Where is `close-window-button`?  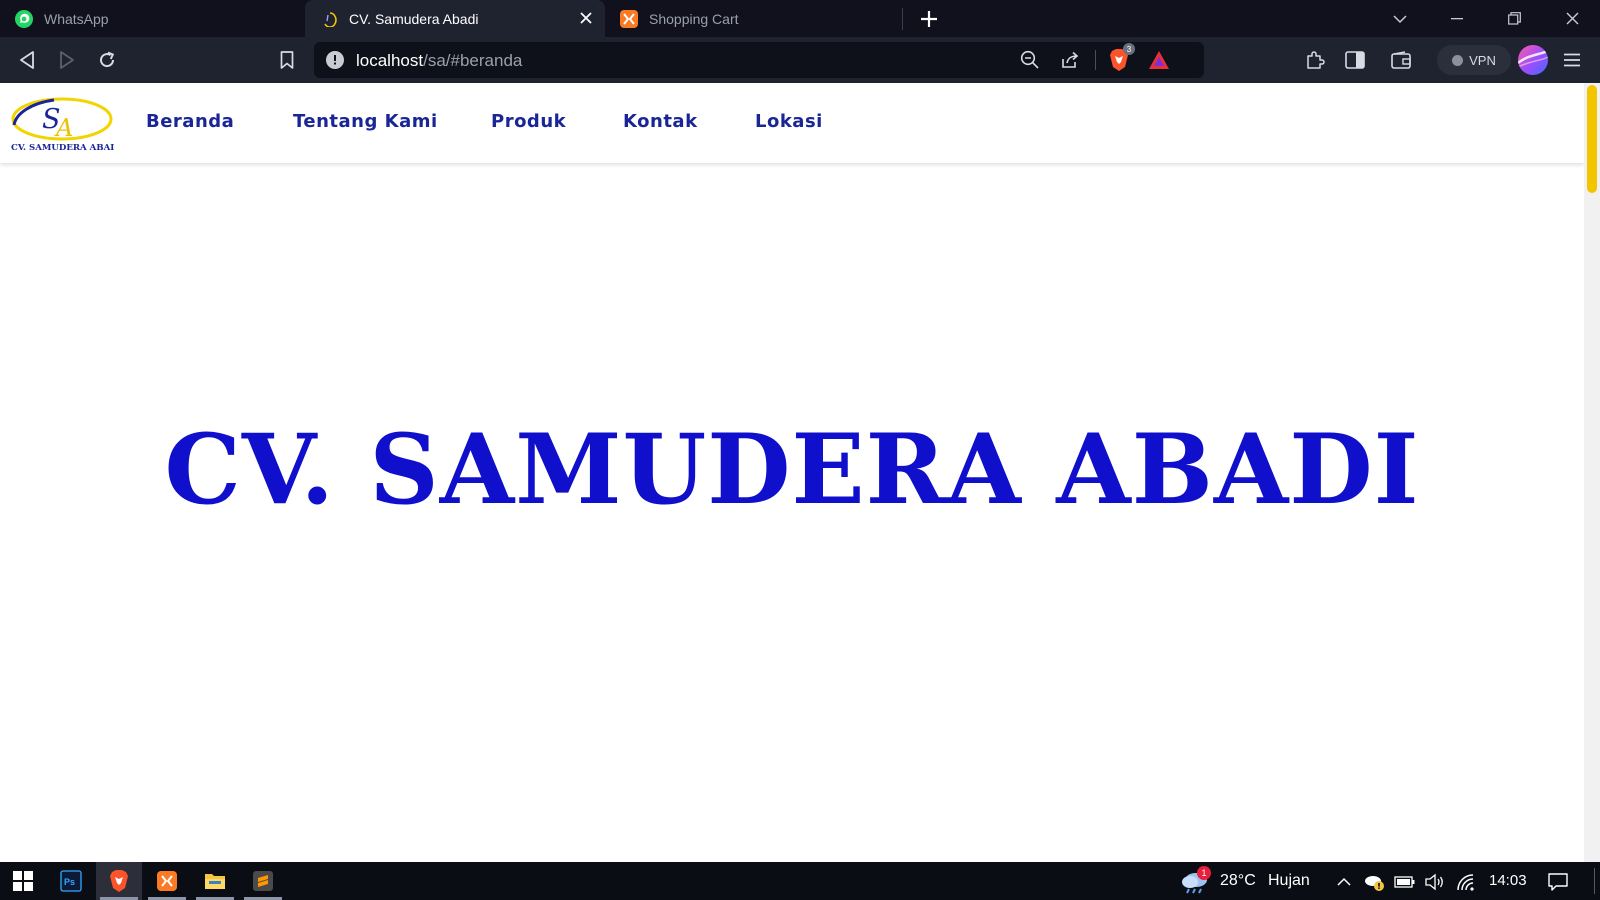 close-window-button is located at coordinates (1572, 18).